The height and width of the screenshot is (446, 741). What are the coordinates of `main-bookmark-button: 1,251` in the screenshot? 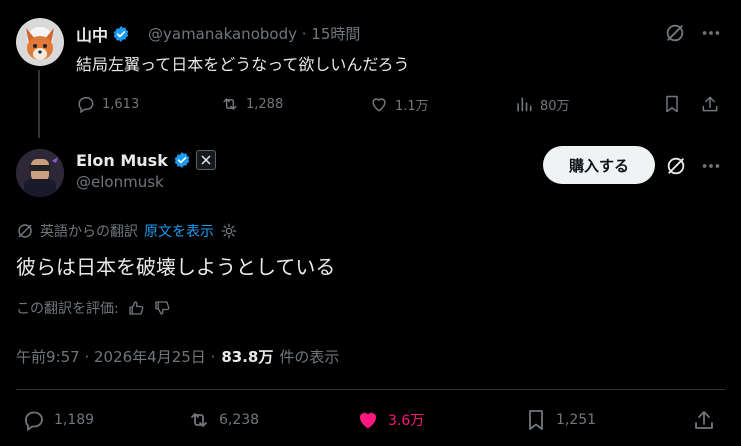 It's located at (560, 420).